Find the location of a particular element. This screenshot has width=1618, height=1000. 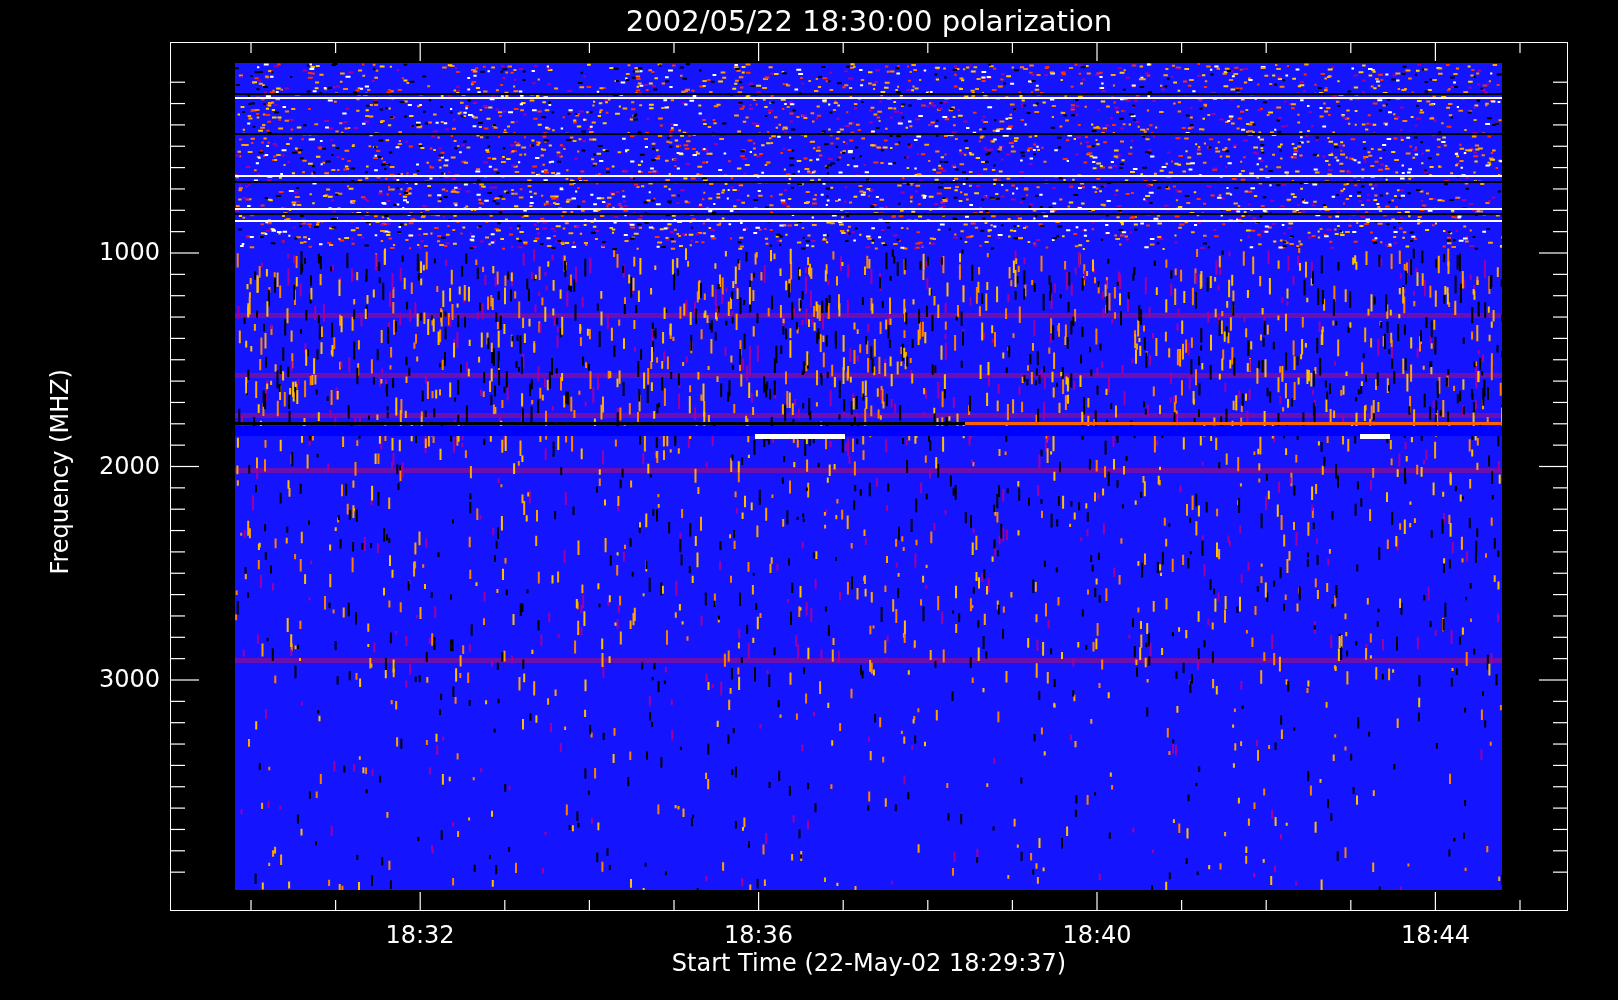

chart-title: 2002/05/22 18:30:00 polarization is located at coordinates (869, 21).